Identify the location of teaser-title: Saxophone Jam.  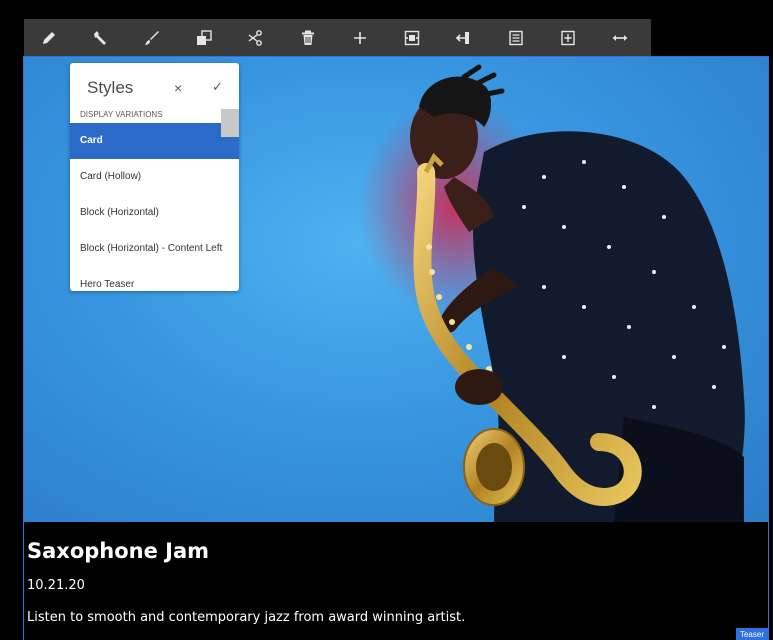
(118, 551).